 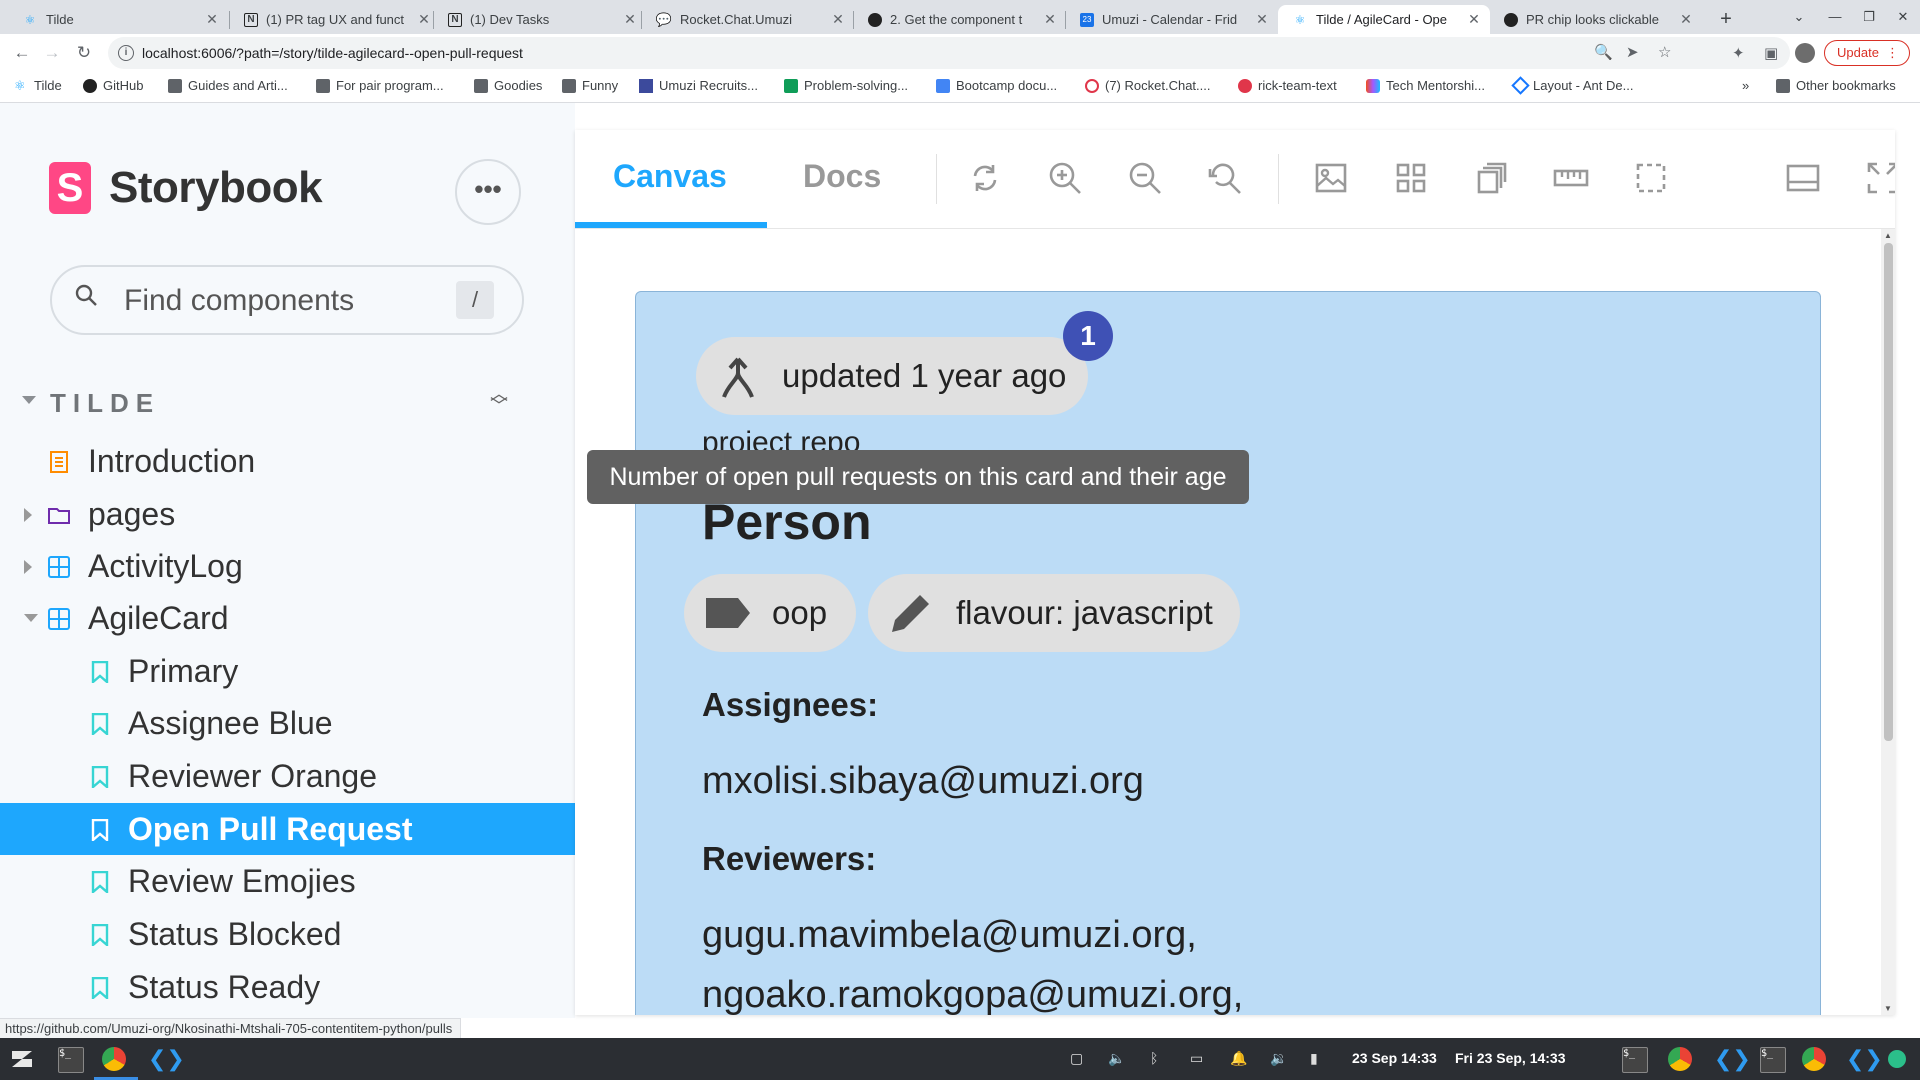 What do you see at coordinates (126, 53) in the screenshot?
I see `info-icon: i` at bounding box center [126, 53].